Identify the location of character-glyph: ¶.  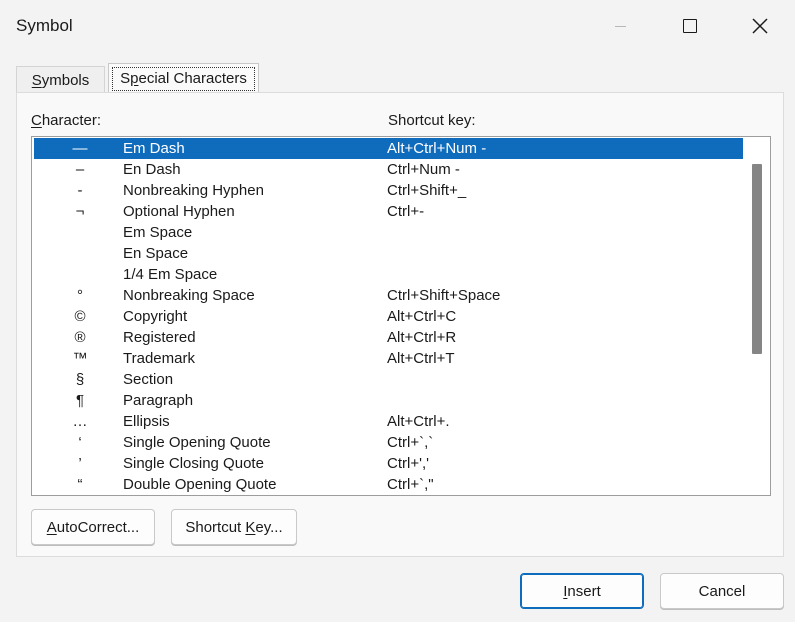
(80, 400).